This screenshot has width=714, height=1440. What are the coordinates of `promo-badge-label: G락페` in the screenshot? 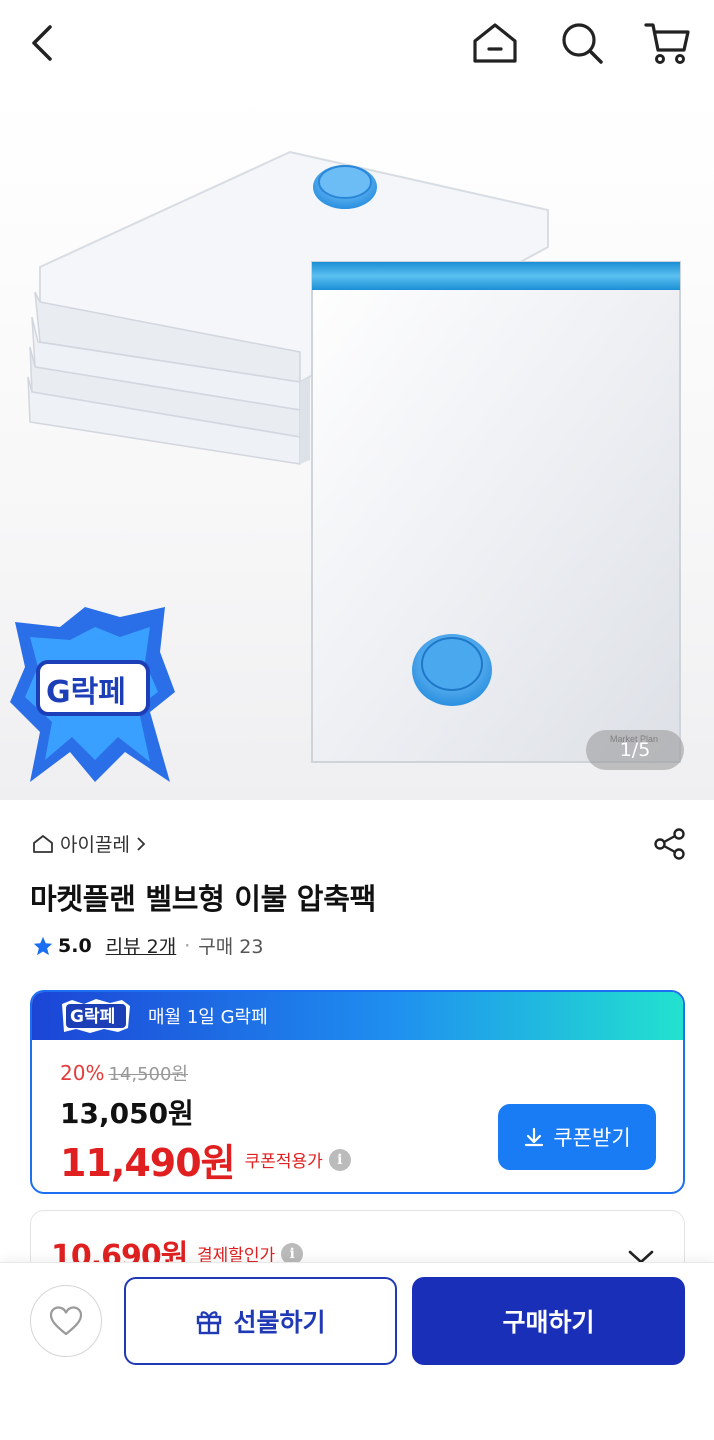 It's located at (86, 692).